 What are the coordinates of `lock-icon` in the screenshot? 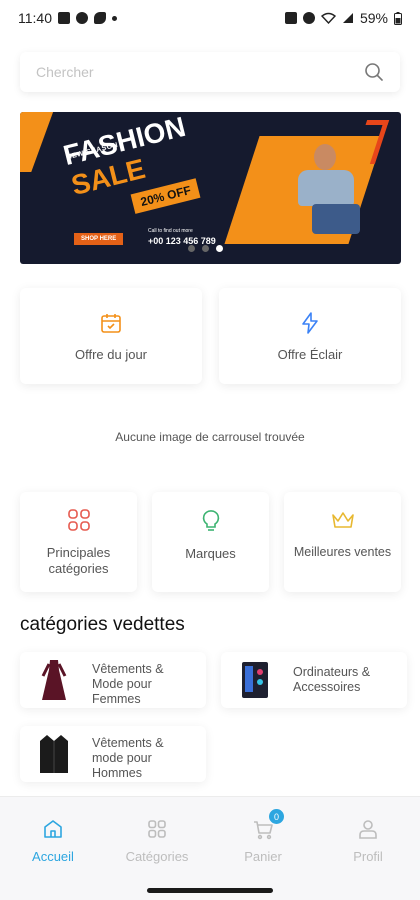 It's located at (290, 18).